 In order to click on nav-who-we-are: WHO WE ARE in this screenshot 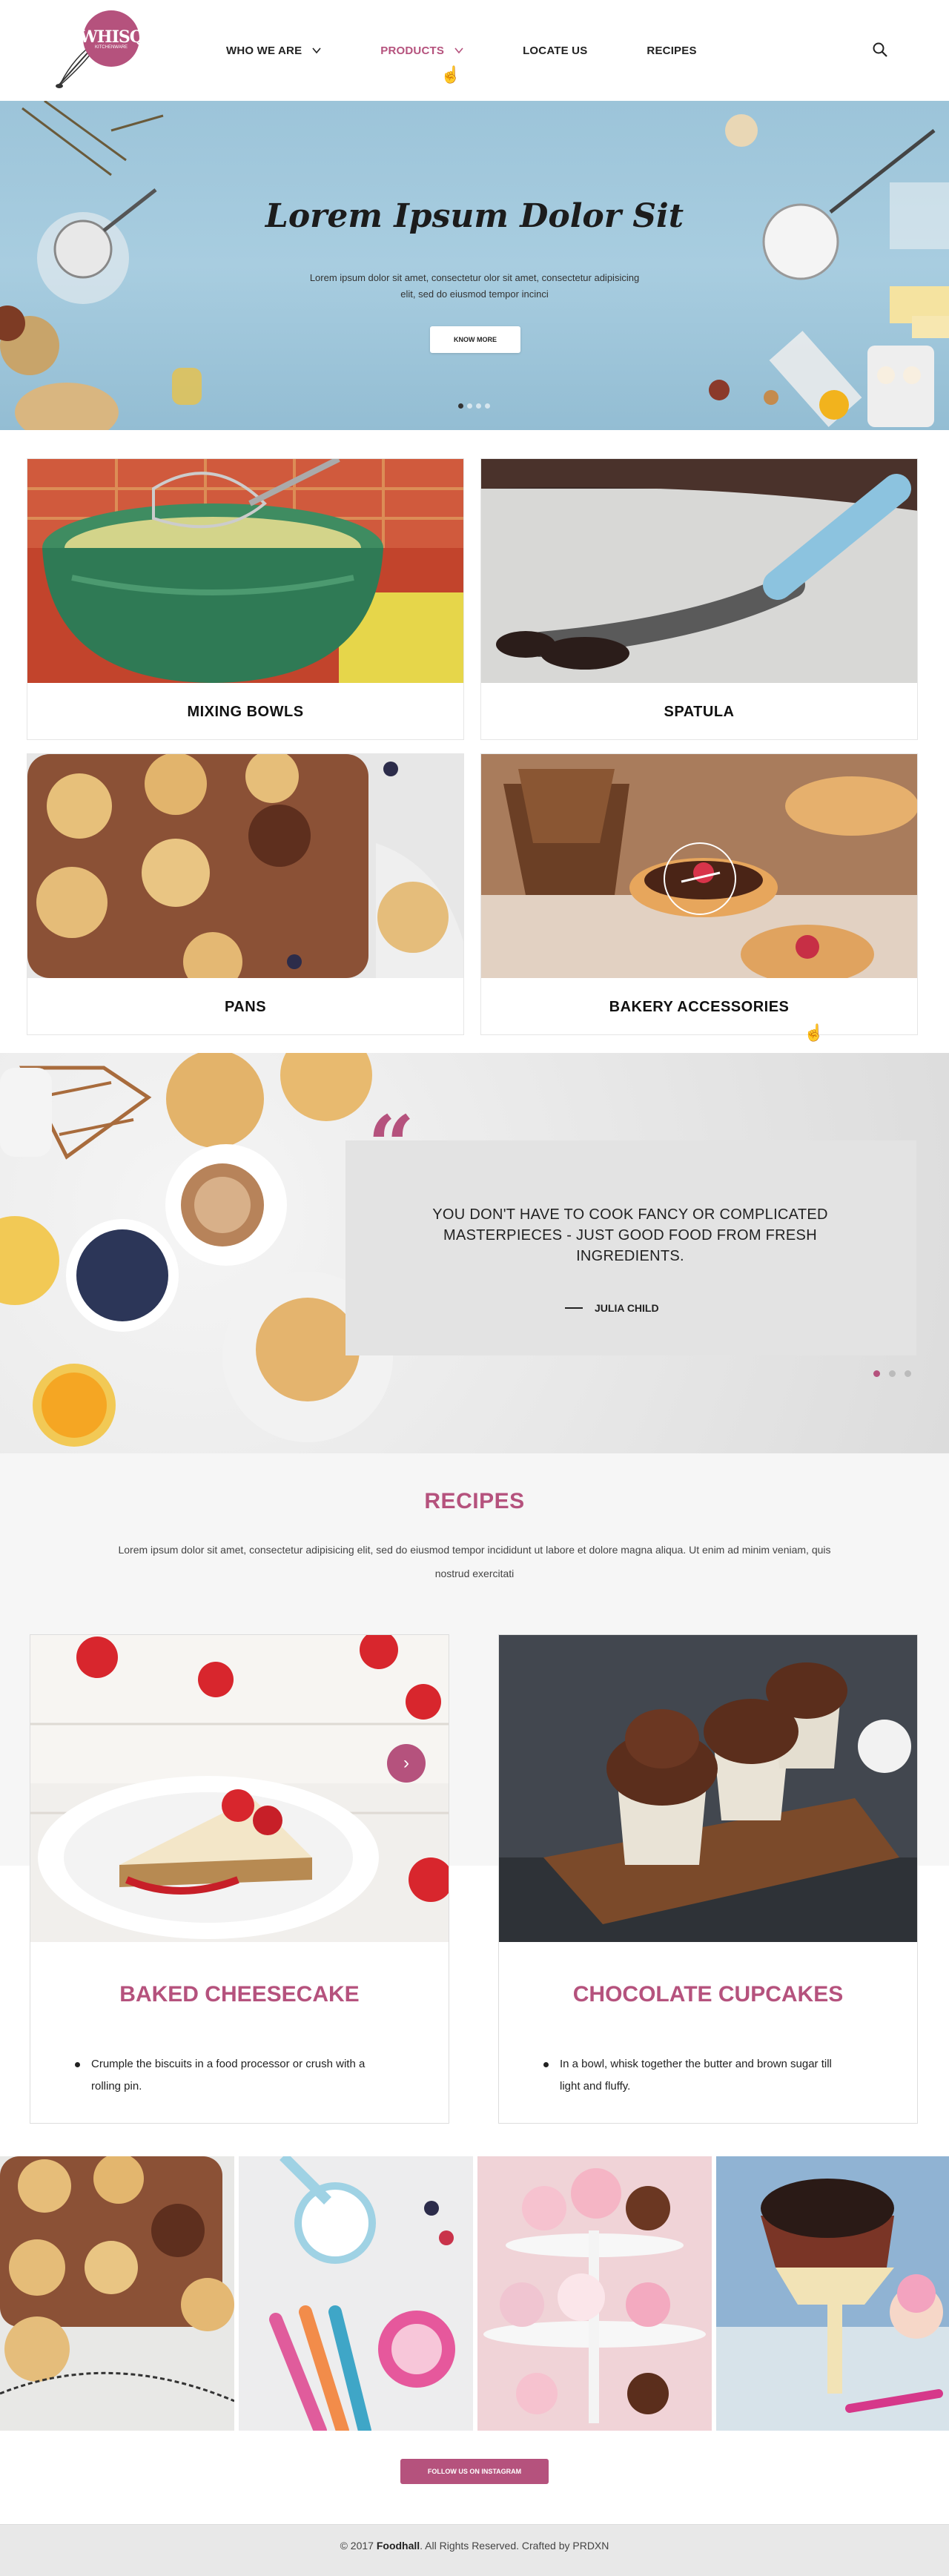, I will do `click(273, 50)`.